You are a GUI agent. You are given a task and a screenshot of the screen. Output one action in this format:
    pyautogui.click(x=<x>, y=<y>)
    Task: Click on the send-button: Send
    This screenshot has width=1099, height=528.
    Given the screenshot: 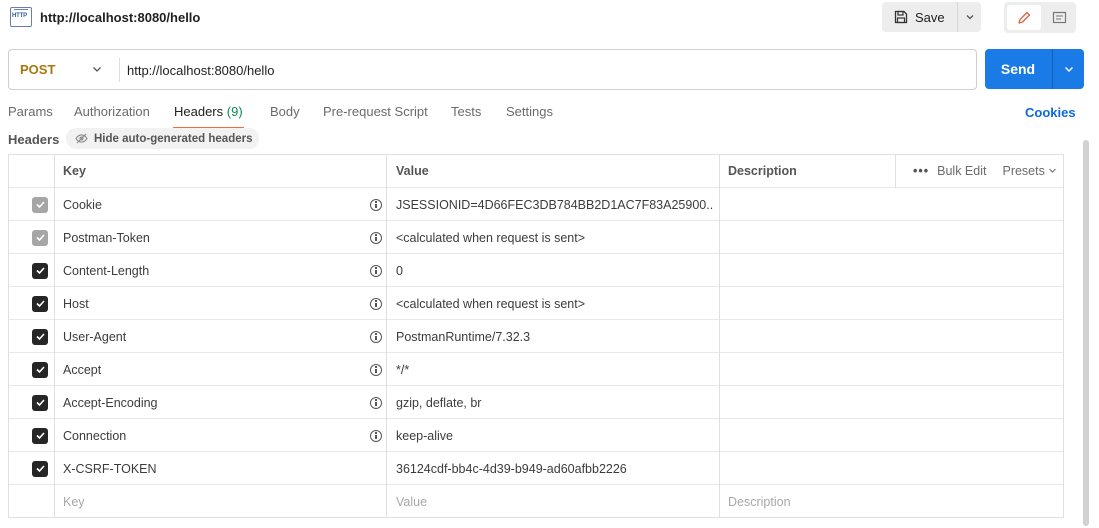 What is the action you would take?
    pyautogui.click(x=1018, y=69)
    